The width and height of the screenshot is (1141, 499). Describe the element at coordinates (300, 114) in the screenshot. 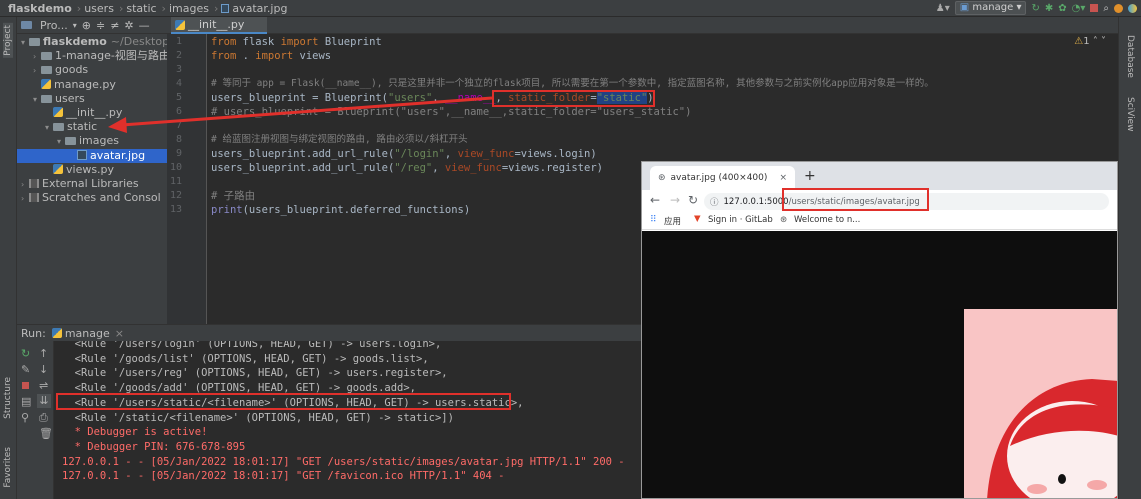

I see `annotation-arrow` at that location.